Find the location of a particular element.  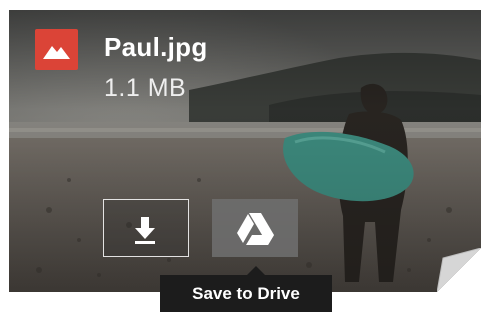

save-to-drive-tooltip: Save to Drive is located at coordinates (246, 293).